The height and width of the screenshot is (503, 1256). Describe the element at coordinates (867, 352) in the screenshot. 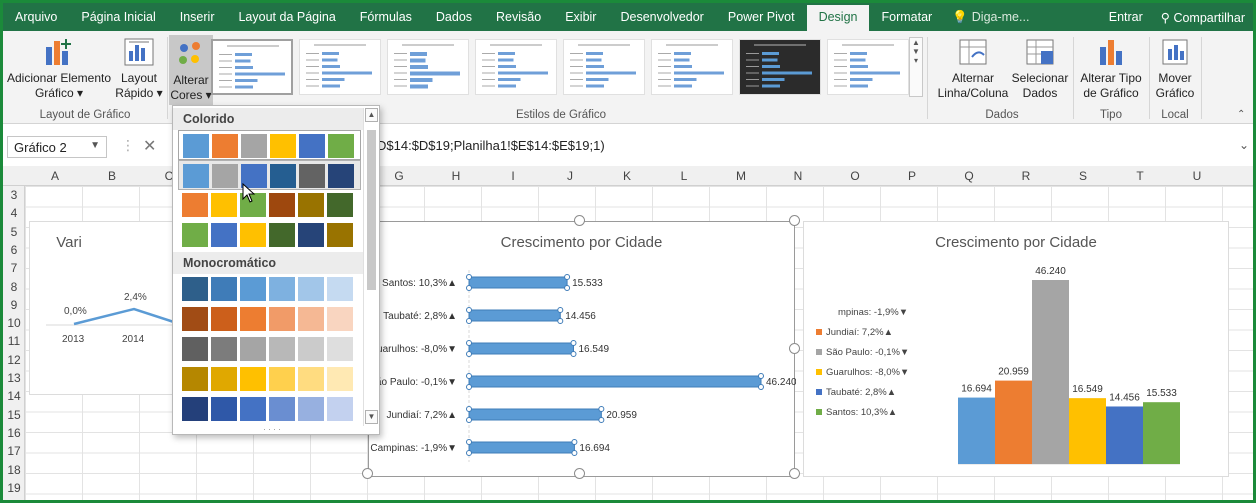

I see `legend-entry: São Paulo: -0,1%▼` at that location.